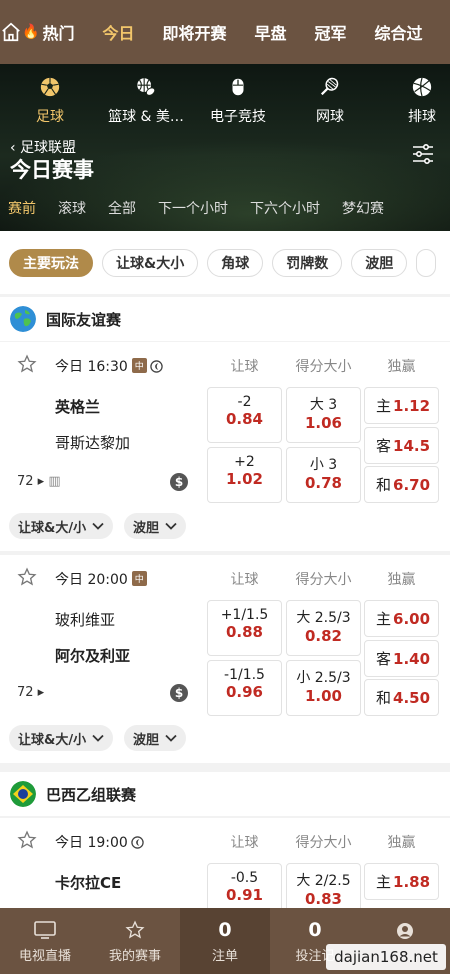 The image size is (450, 974). What do you see at coordinates (412, 697) in the screenshot?
I see `odds-value: 4.50` at bounding box center [412, 697].